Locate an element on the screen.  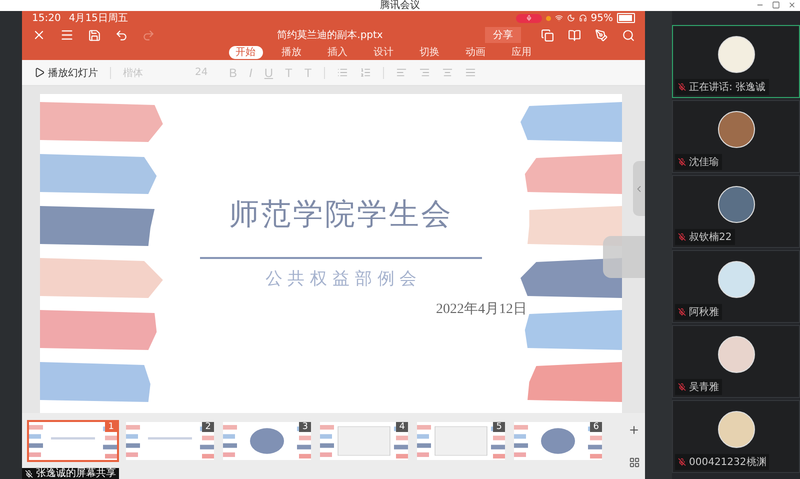
ribbon-tab: 插入 is located at coordinates (337, 52).